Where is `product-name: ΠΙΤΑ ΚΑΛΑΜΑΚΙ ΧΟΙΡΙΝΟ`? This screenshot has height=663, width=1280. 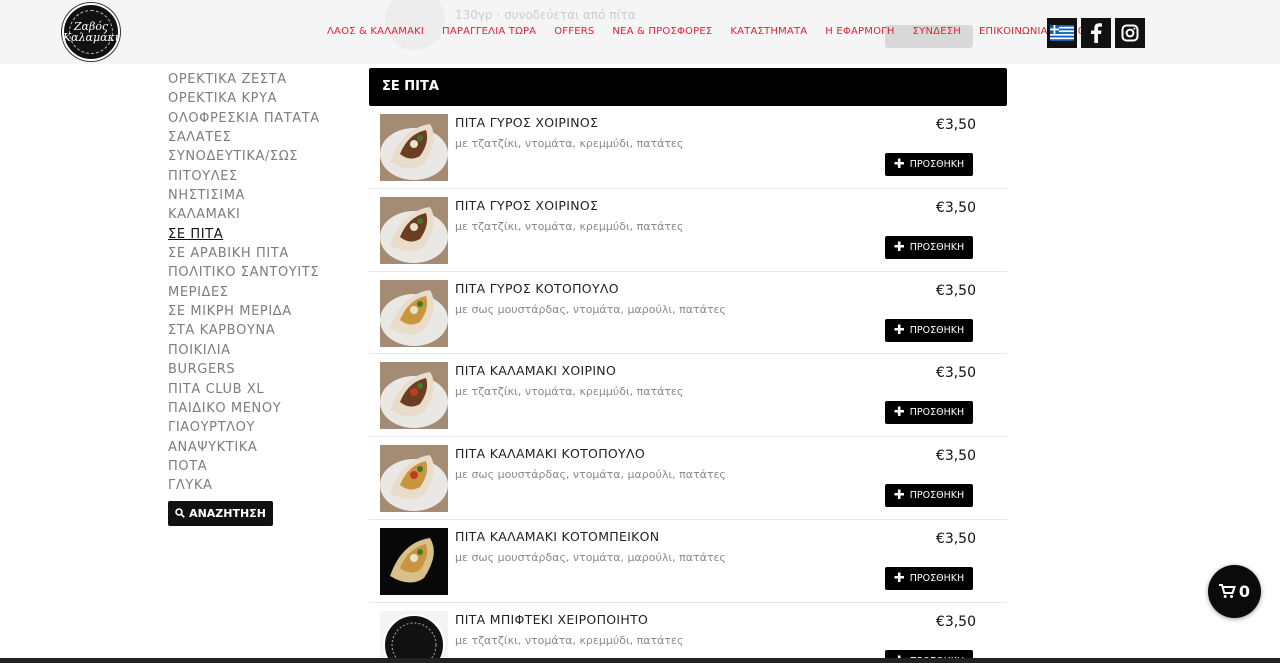 product-name: ΠΙΤΑ ΚΑΛΑΜΑΚΙ ΧΟΙΡΙΝΟ is located at coordinates (535, 370).